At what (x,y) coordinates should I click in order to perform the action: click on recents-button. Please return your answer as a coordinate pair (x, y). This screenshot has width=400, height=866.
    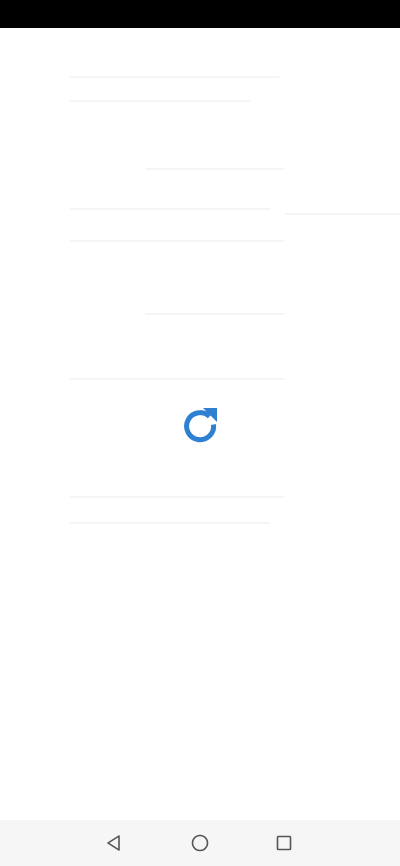
    Looking at the image, I should click on (284, 843).